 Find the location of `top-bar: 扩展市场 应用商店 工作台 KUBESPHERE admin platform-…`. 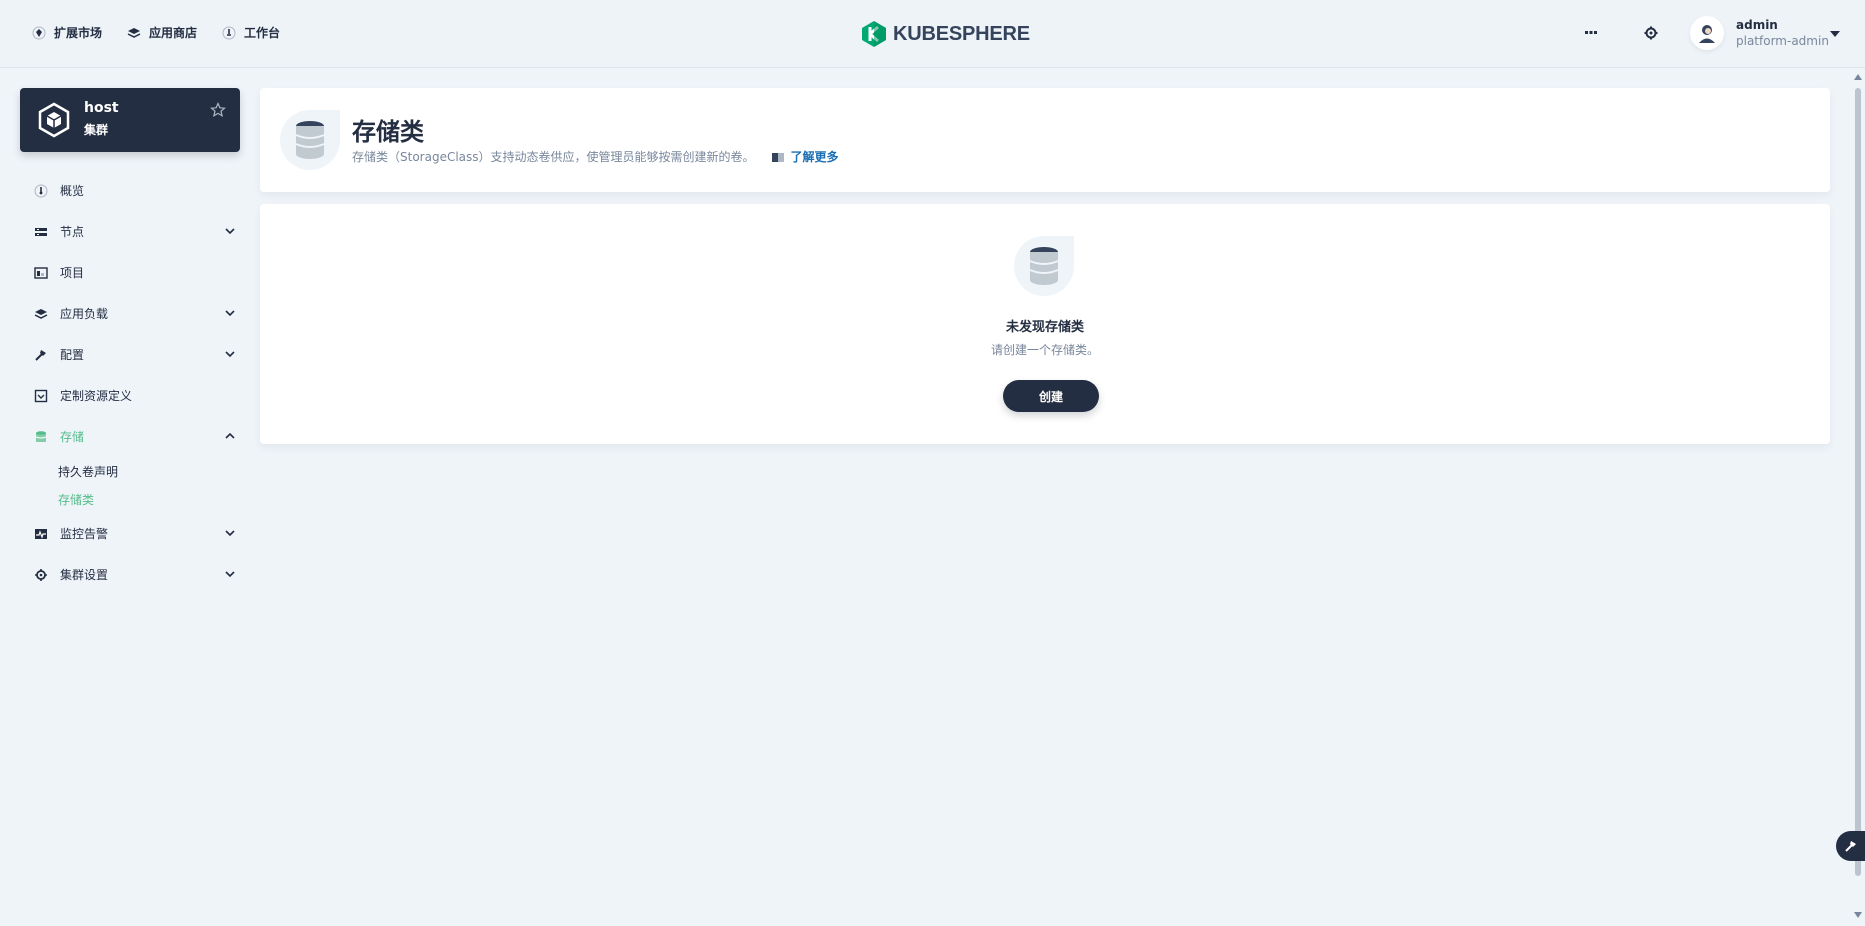

top-bar: 扩展市场 应用商店 工作台 KUBESPHERE admin platform-… is located at coordinates (932, 34).